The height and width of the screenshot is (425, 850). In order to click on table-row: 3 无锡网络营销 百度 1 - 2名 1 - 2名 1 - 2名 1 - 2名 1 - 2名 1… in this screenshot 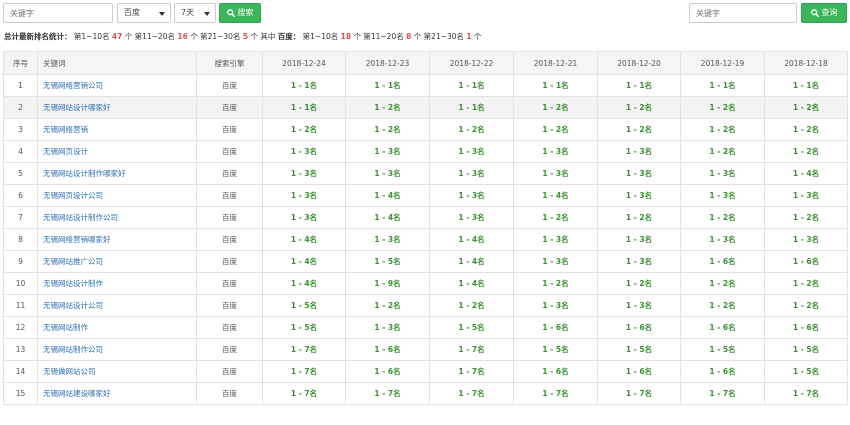, I will do `click(425, 129)`.